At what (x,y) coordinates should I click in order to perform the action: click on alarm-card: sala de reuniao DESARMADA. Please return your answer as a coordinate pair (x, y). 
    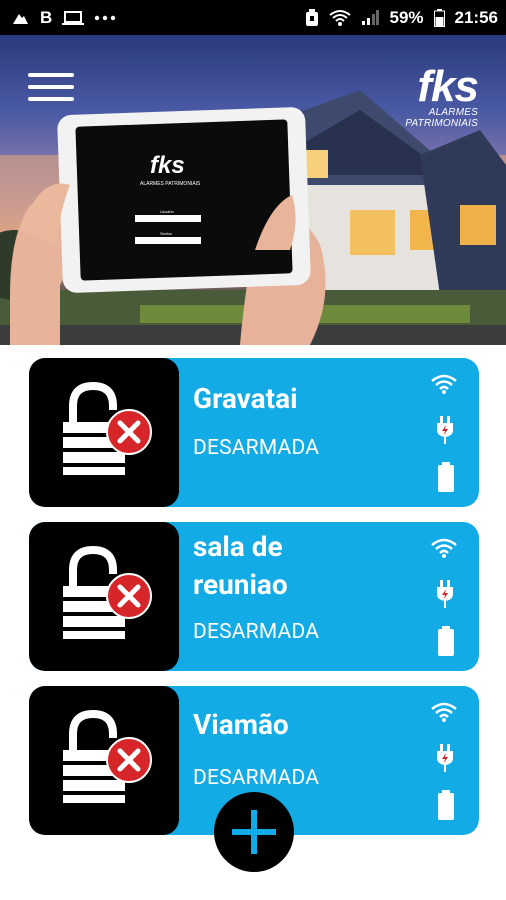
    Looking at the image, I should click on (254, 596).